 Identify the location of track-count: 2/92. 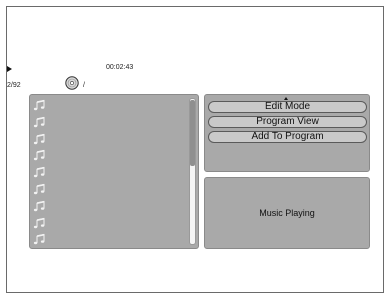
(14, 85).